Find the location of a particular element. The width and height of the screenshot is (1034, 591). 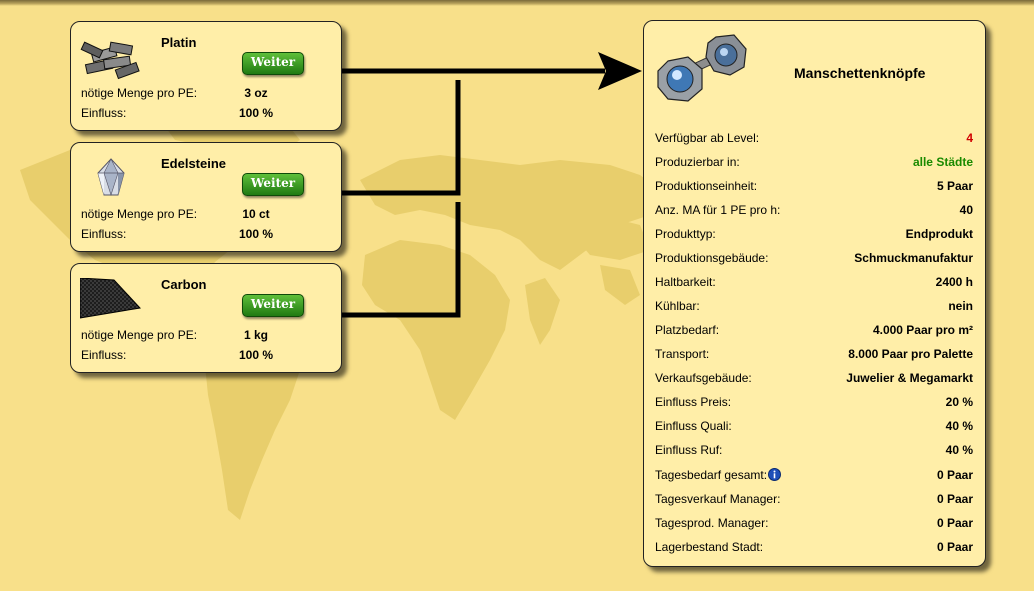

product-row: Haltbarkeit: 2400 h is located at coordinates (814, 283).